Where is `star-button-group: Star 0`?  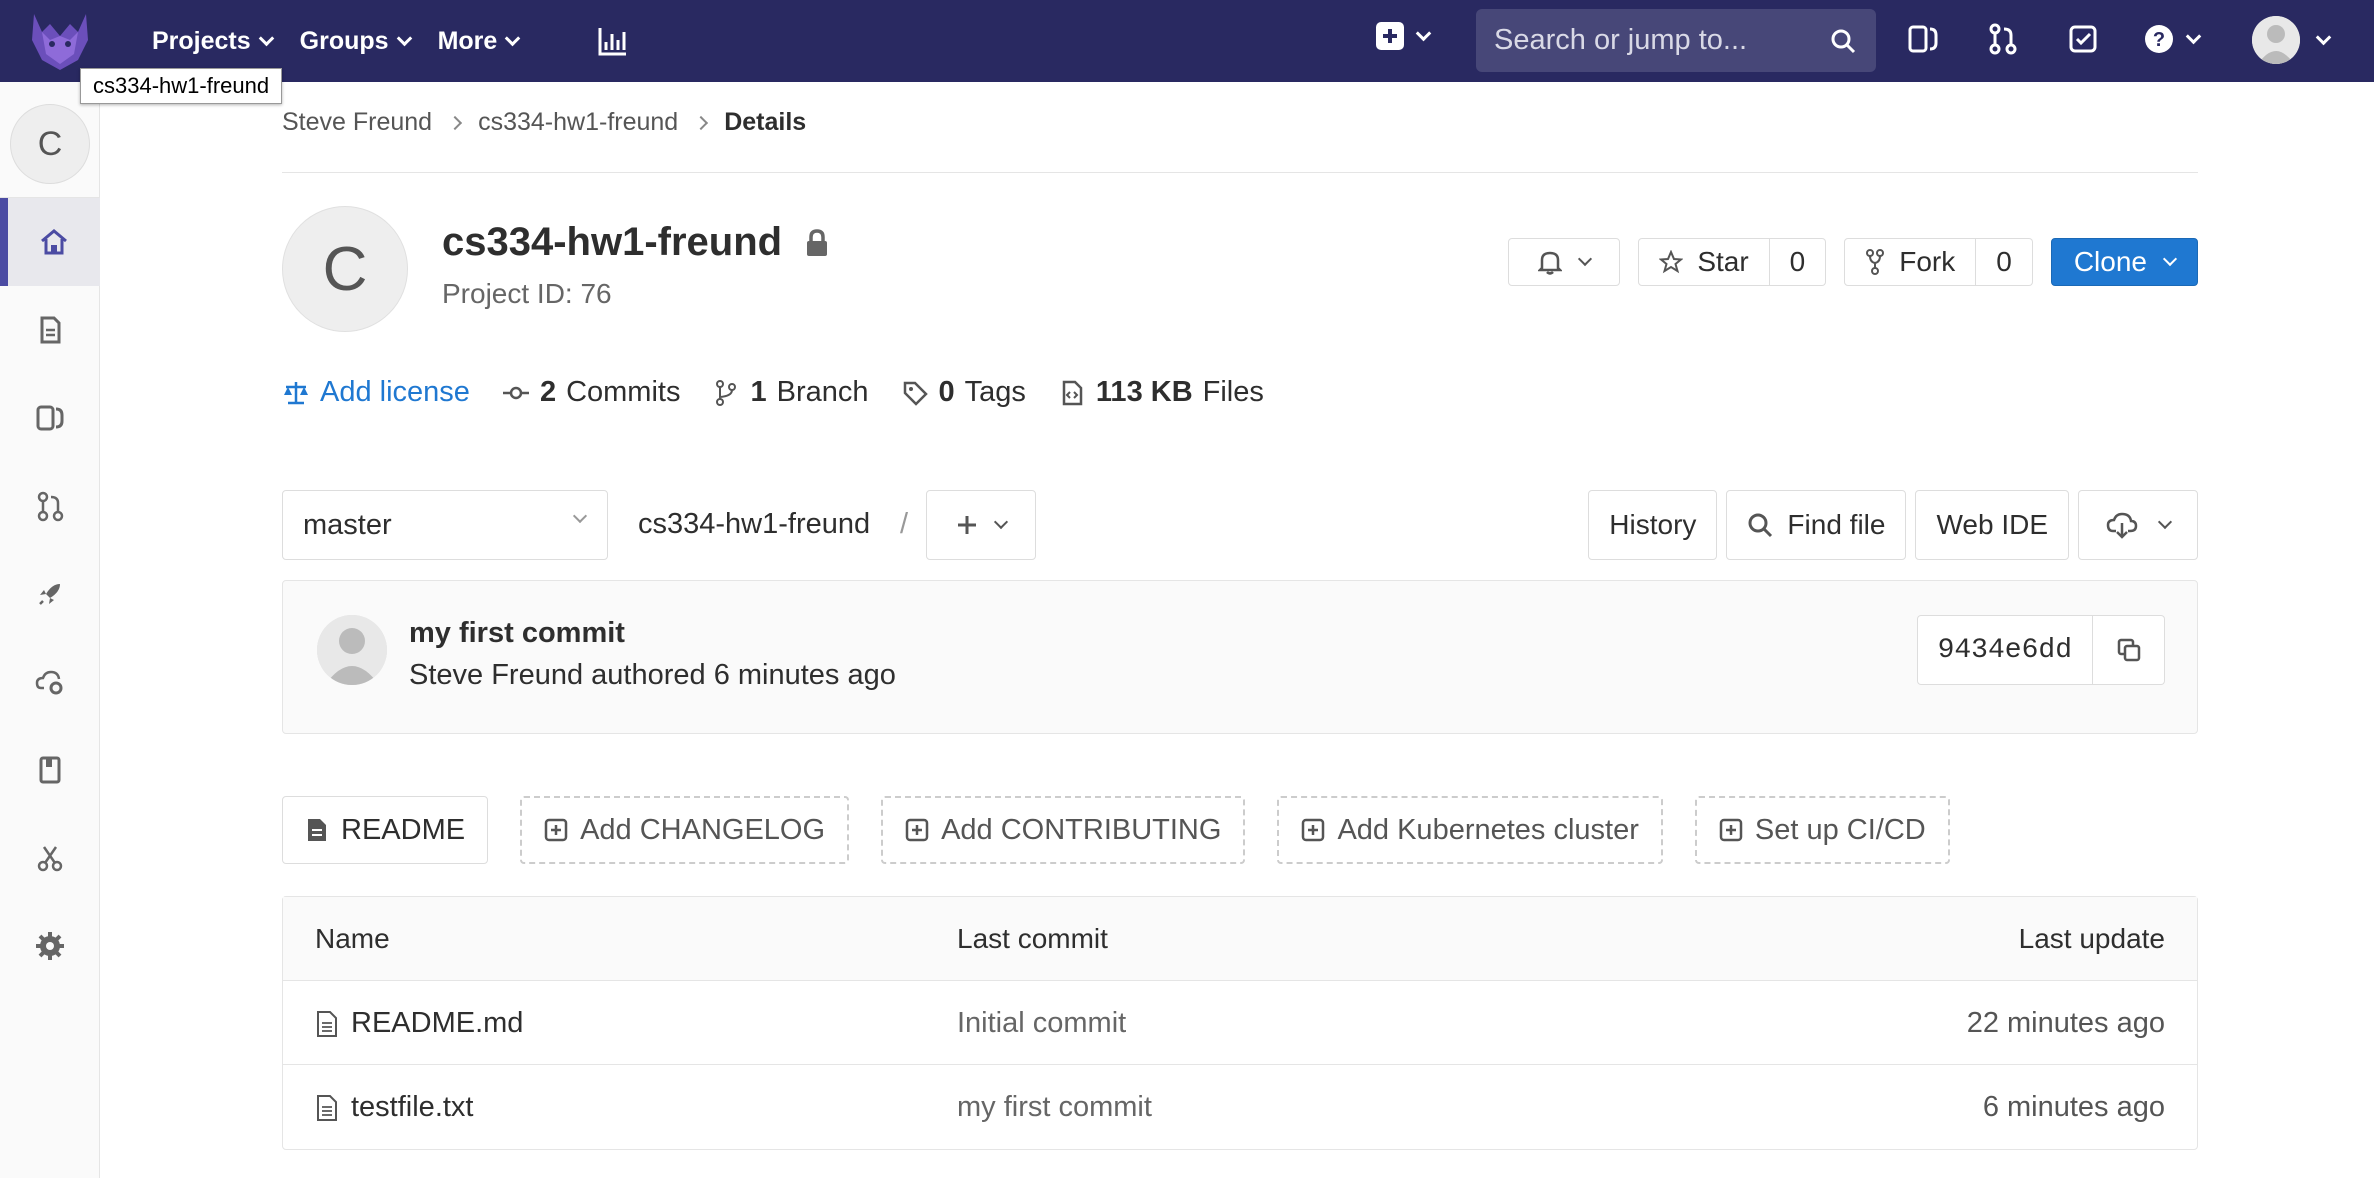 star-button-group: Star 0 is located at coordinates (1732, 262).